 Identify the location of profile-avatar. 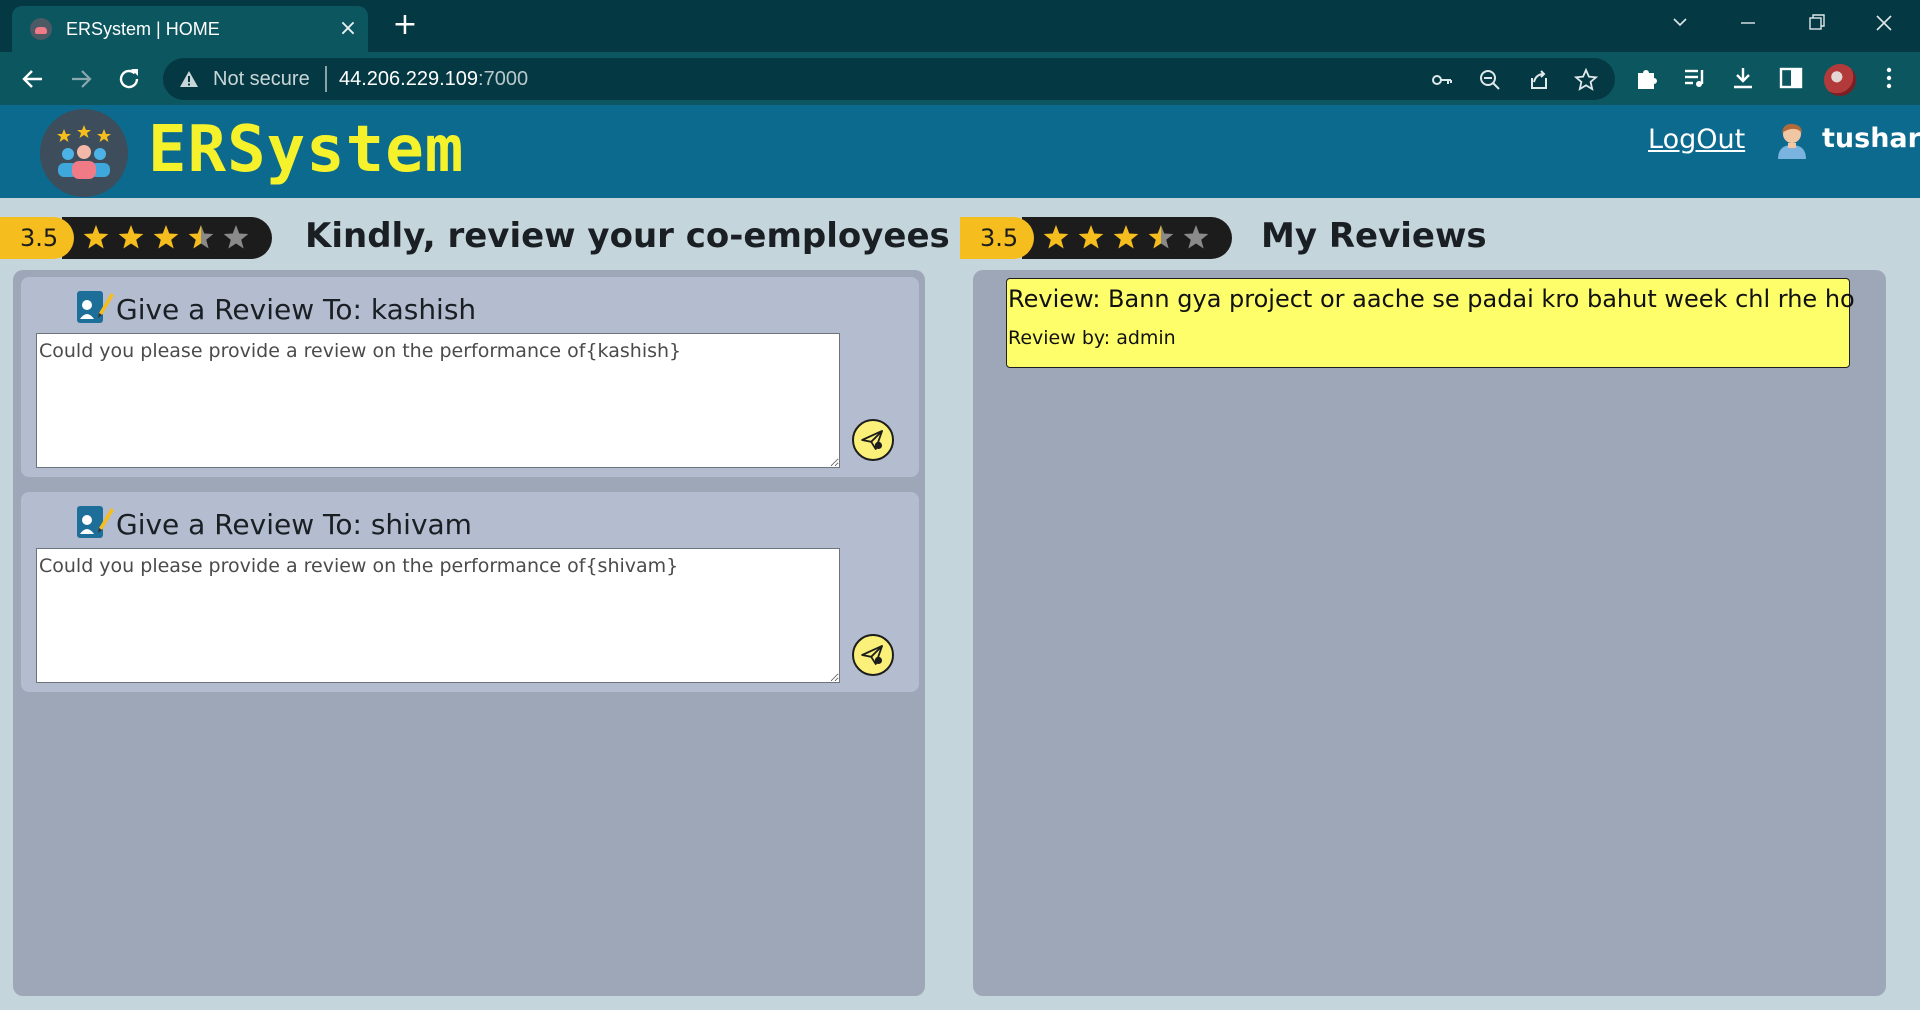
(1840, 80).